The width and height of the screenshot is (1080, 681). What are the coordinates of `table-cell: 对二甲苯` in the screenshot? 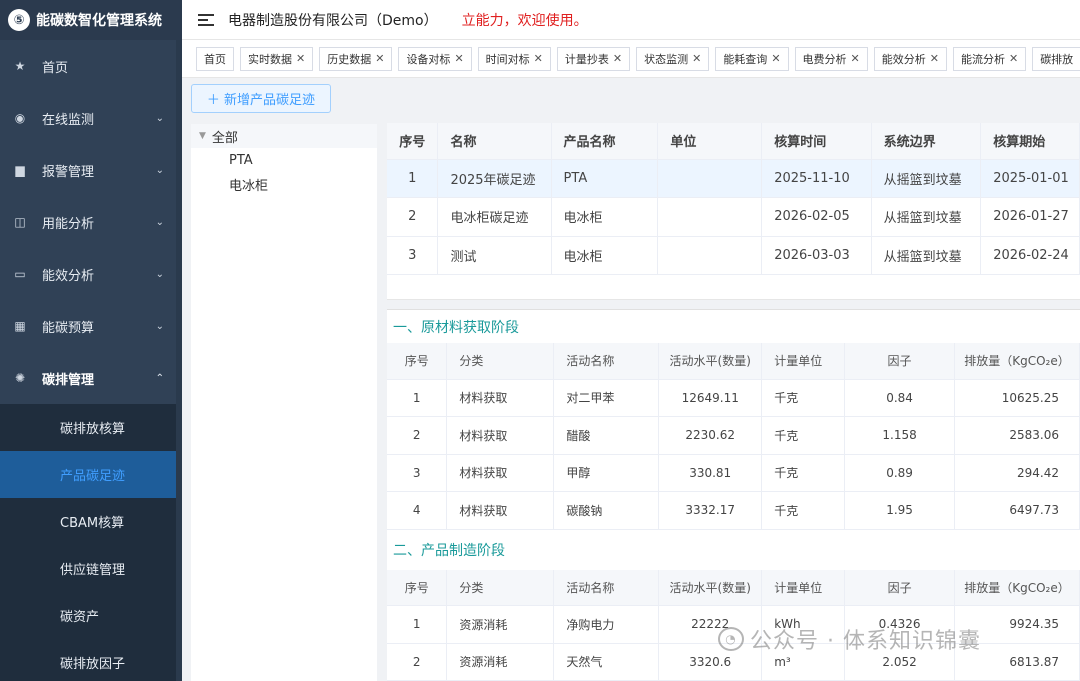 It's located at (606, 398).